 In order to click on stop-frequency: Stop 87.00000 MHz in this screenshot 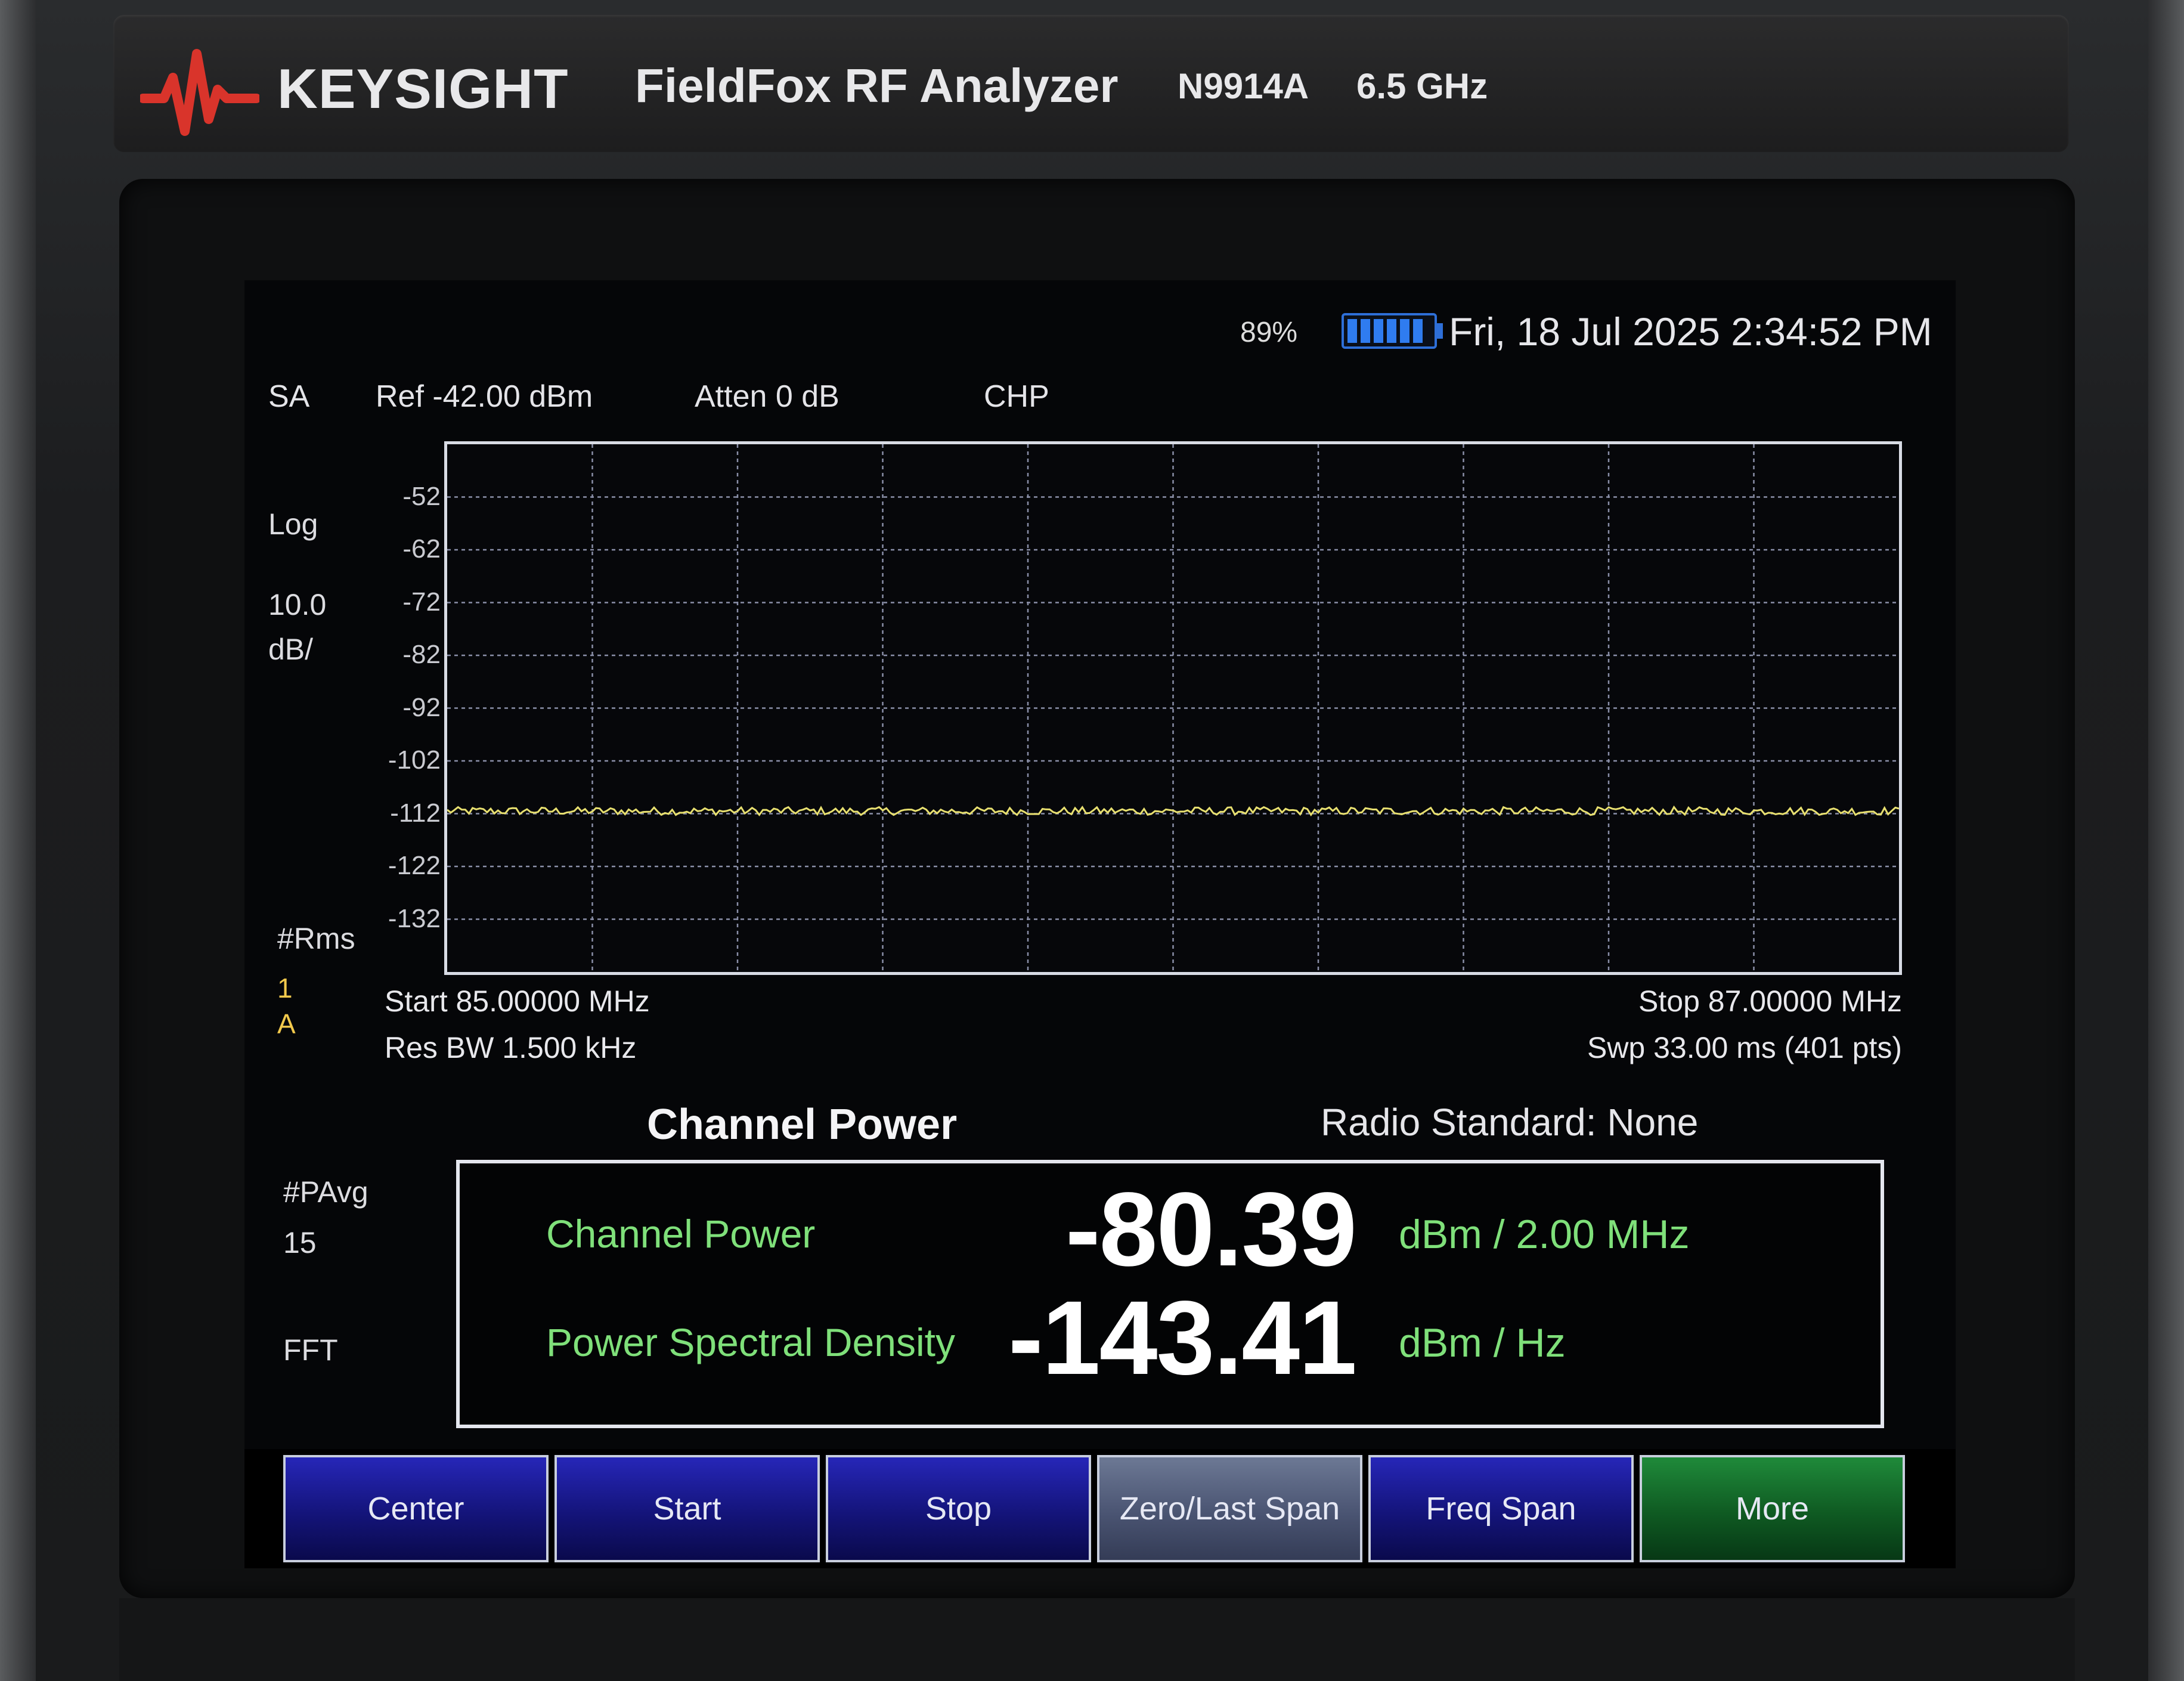, I will do `click(1770, 1001)`.